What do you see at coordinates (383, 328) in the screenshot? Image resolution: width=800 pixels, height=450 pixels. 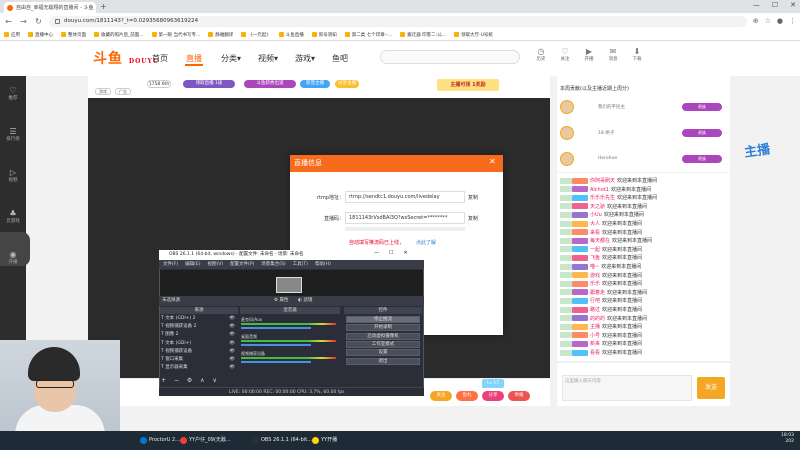 I see `obs-control-button: 开始录制` at bounding box center [383, 328].